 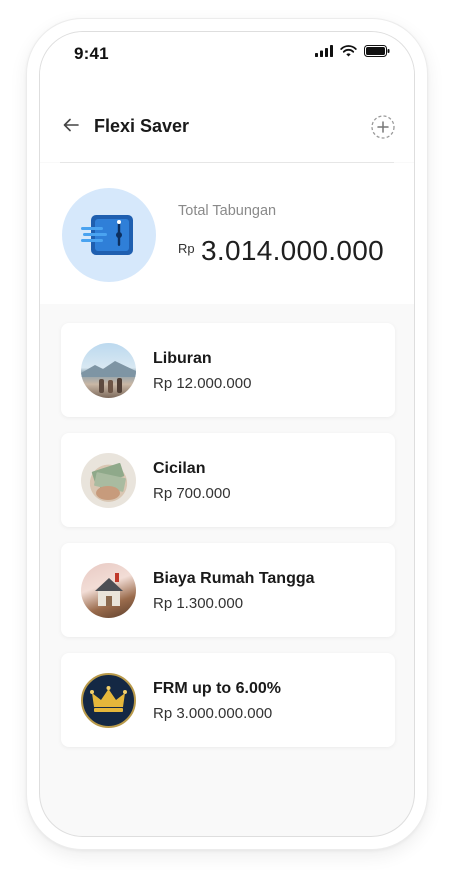 What do you see at coordinates (228, 370) in the screenshot?
I see `pocket-card-liburan: Liburan Rp 12.000.000` at bounding box center [228, 370].